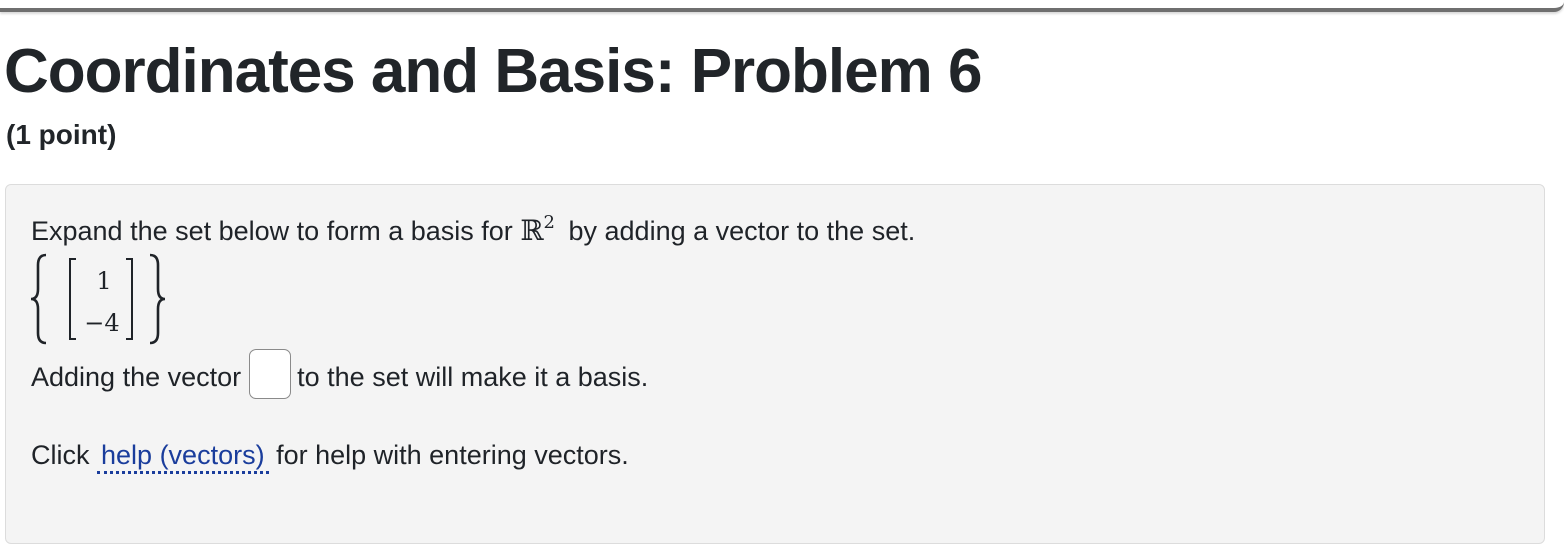  What do you see at coordinates (60, 455) in the screenshot?
I see `help-prefix: Click` at bounding box center [60, 455].